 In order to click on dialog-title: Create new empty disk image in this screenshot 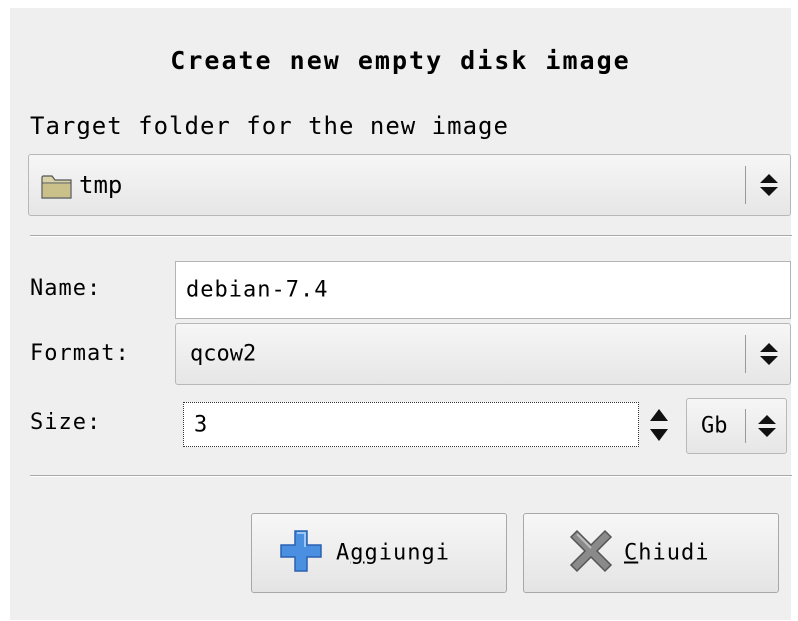, I will do `click(400, 60)`.